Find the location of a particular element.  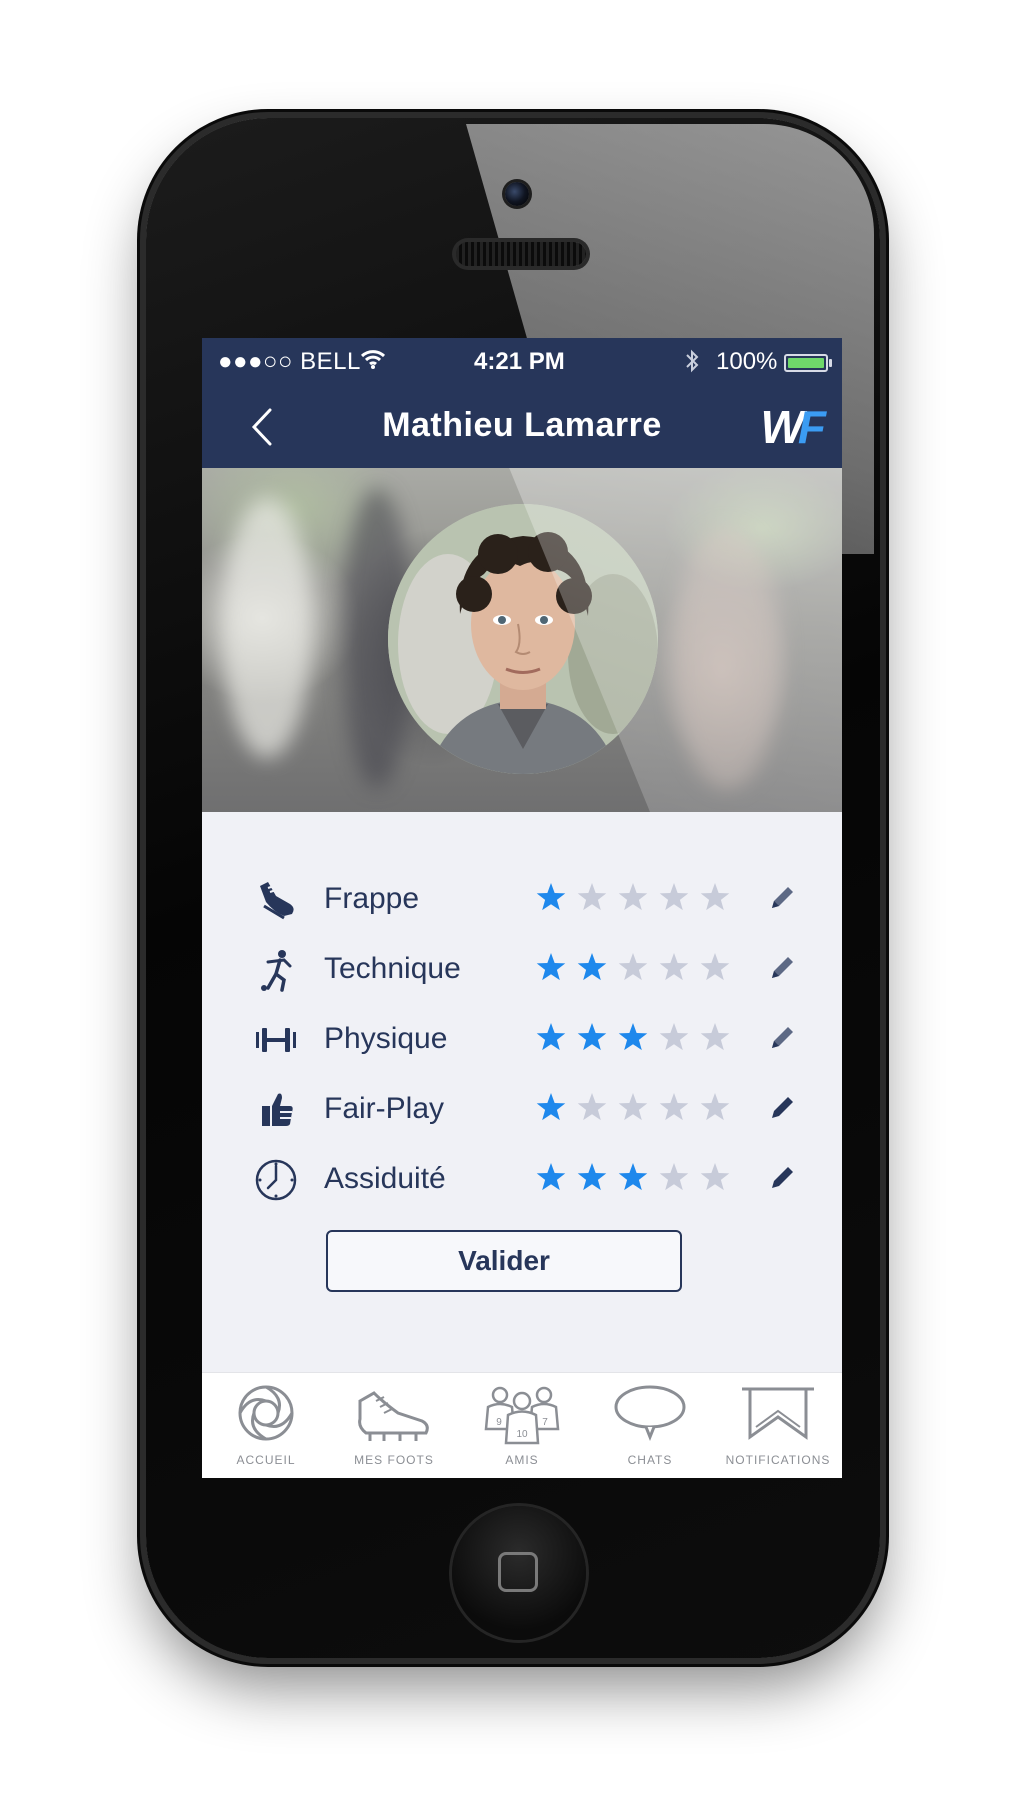

portrait-illustration is located at coordinates (523, 639).